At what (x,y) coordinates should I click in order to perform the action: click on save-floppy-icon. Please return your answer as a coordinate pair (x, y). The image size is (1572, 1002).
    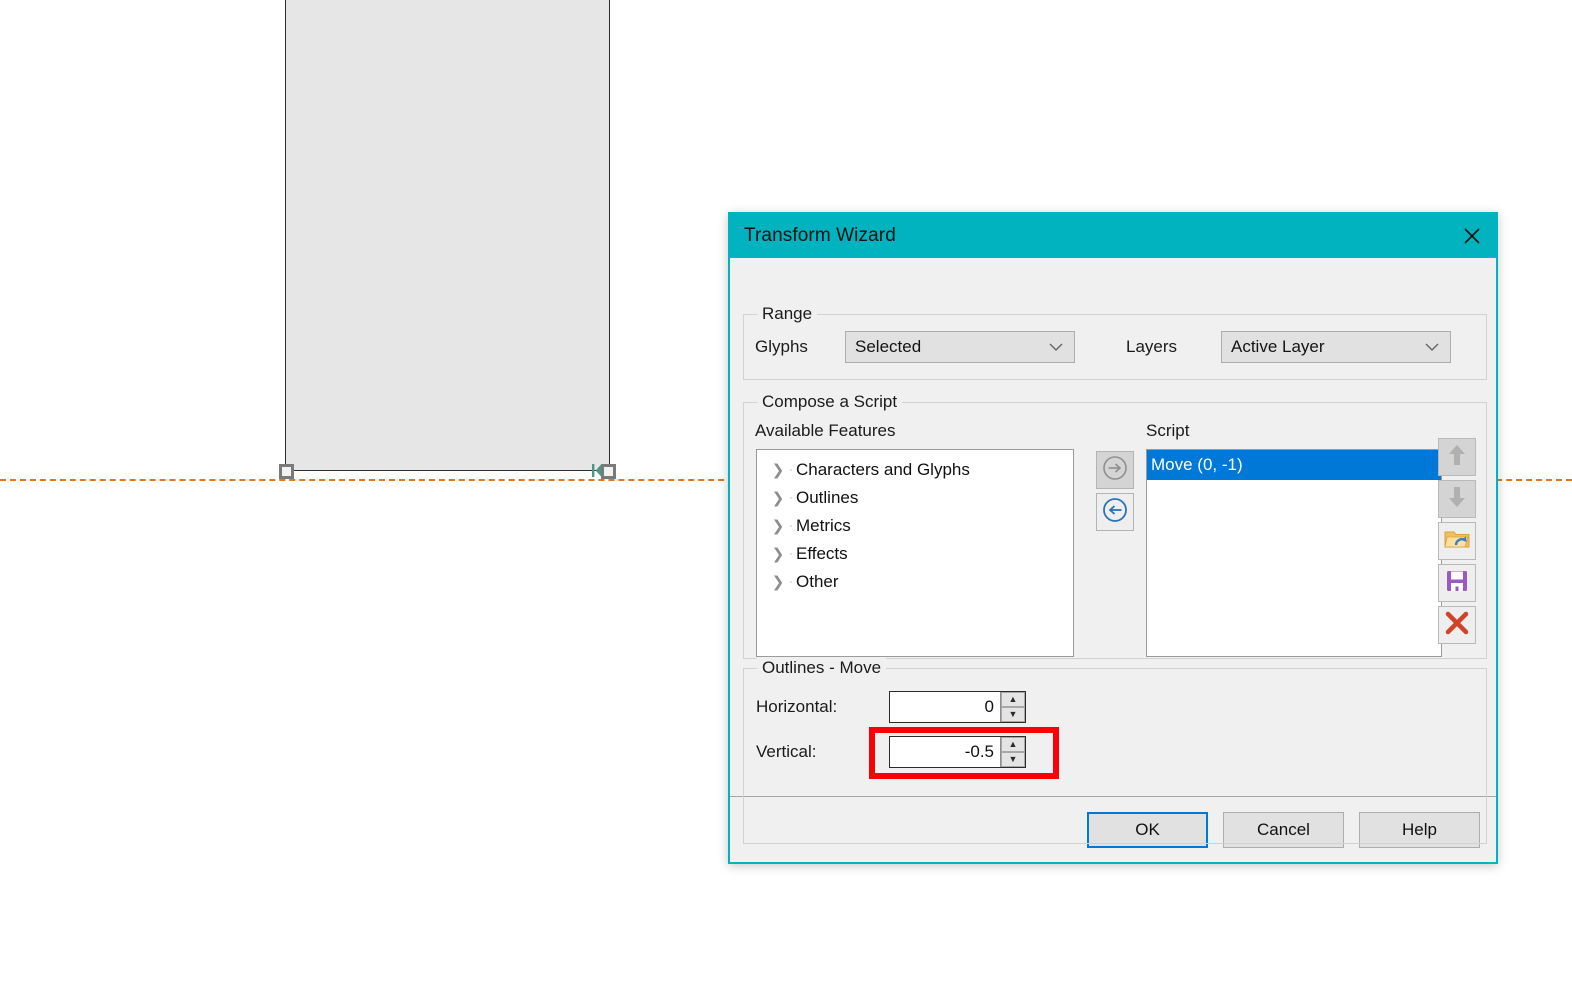
    Looking at the image, I should click on (1457, 583).